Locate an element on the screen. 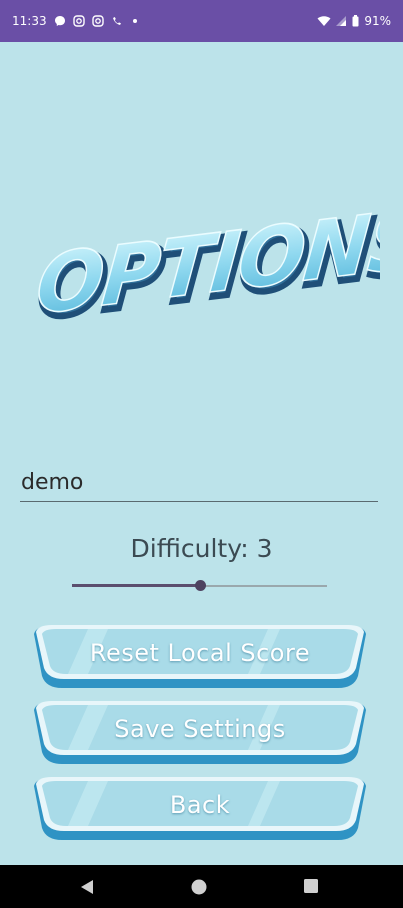 This screenshot has width=403, height=908. difficulty-slider is located at coordinates (199, 586).